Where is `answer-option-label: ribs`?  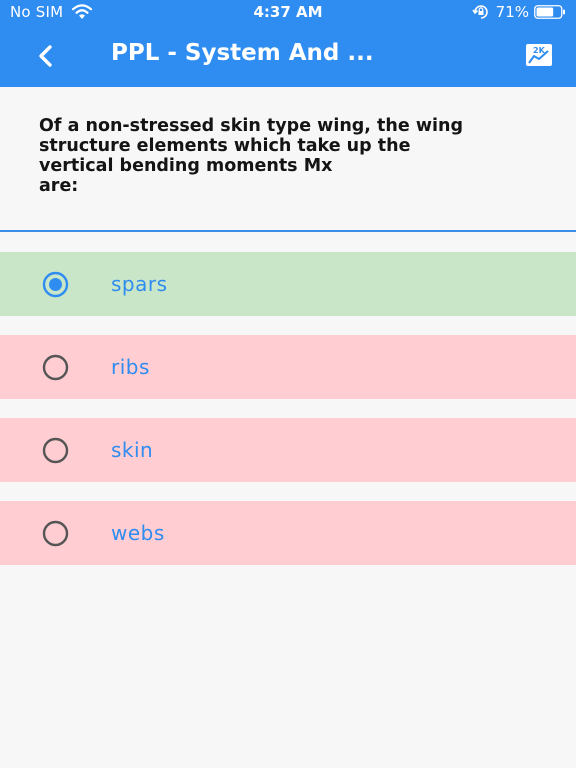 answer-option-label: ribs is located at coordinates (130, 367).